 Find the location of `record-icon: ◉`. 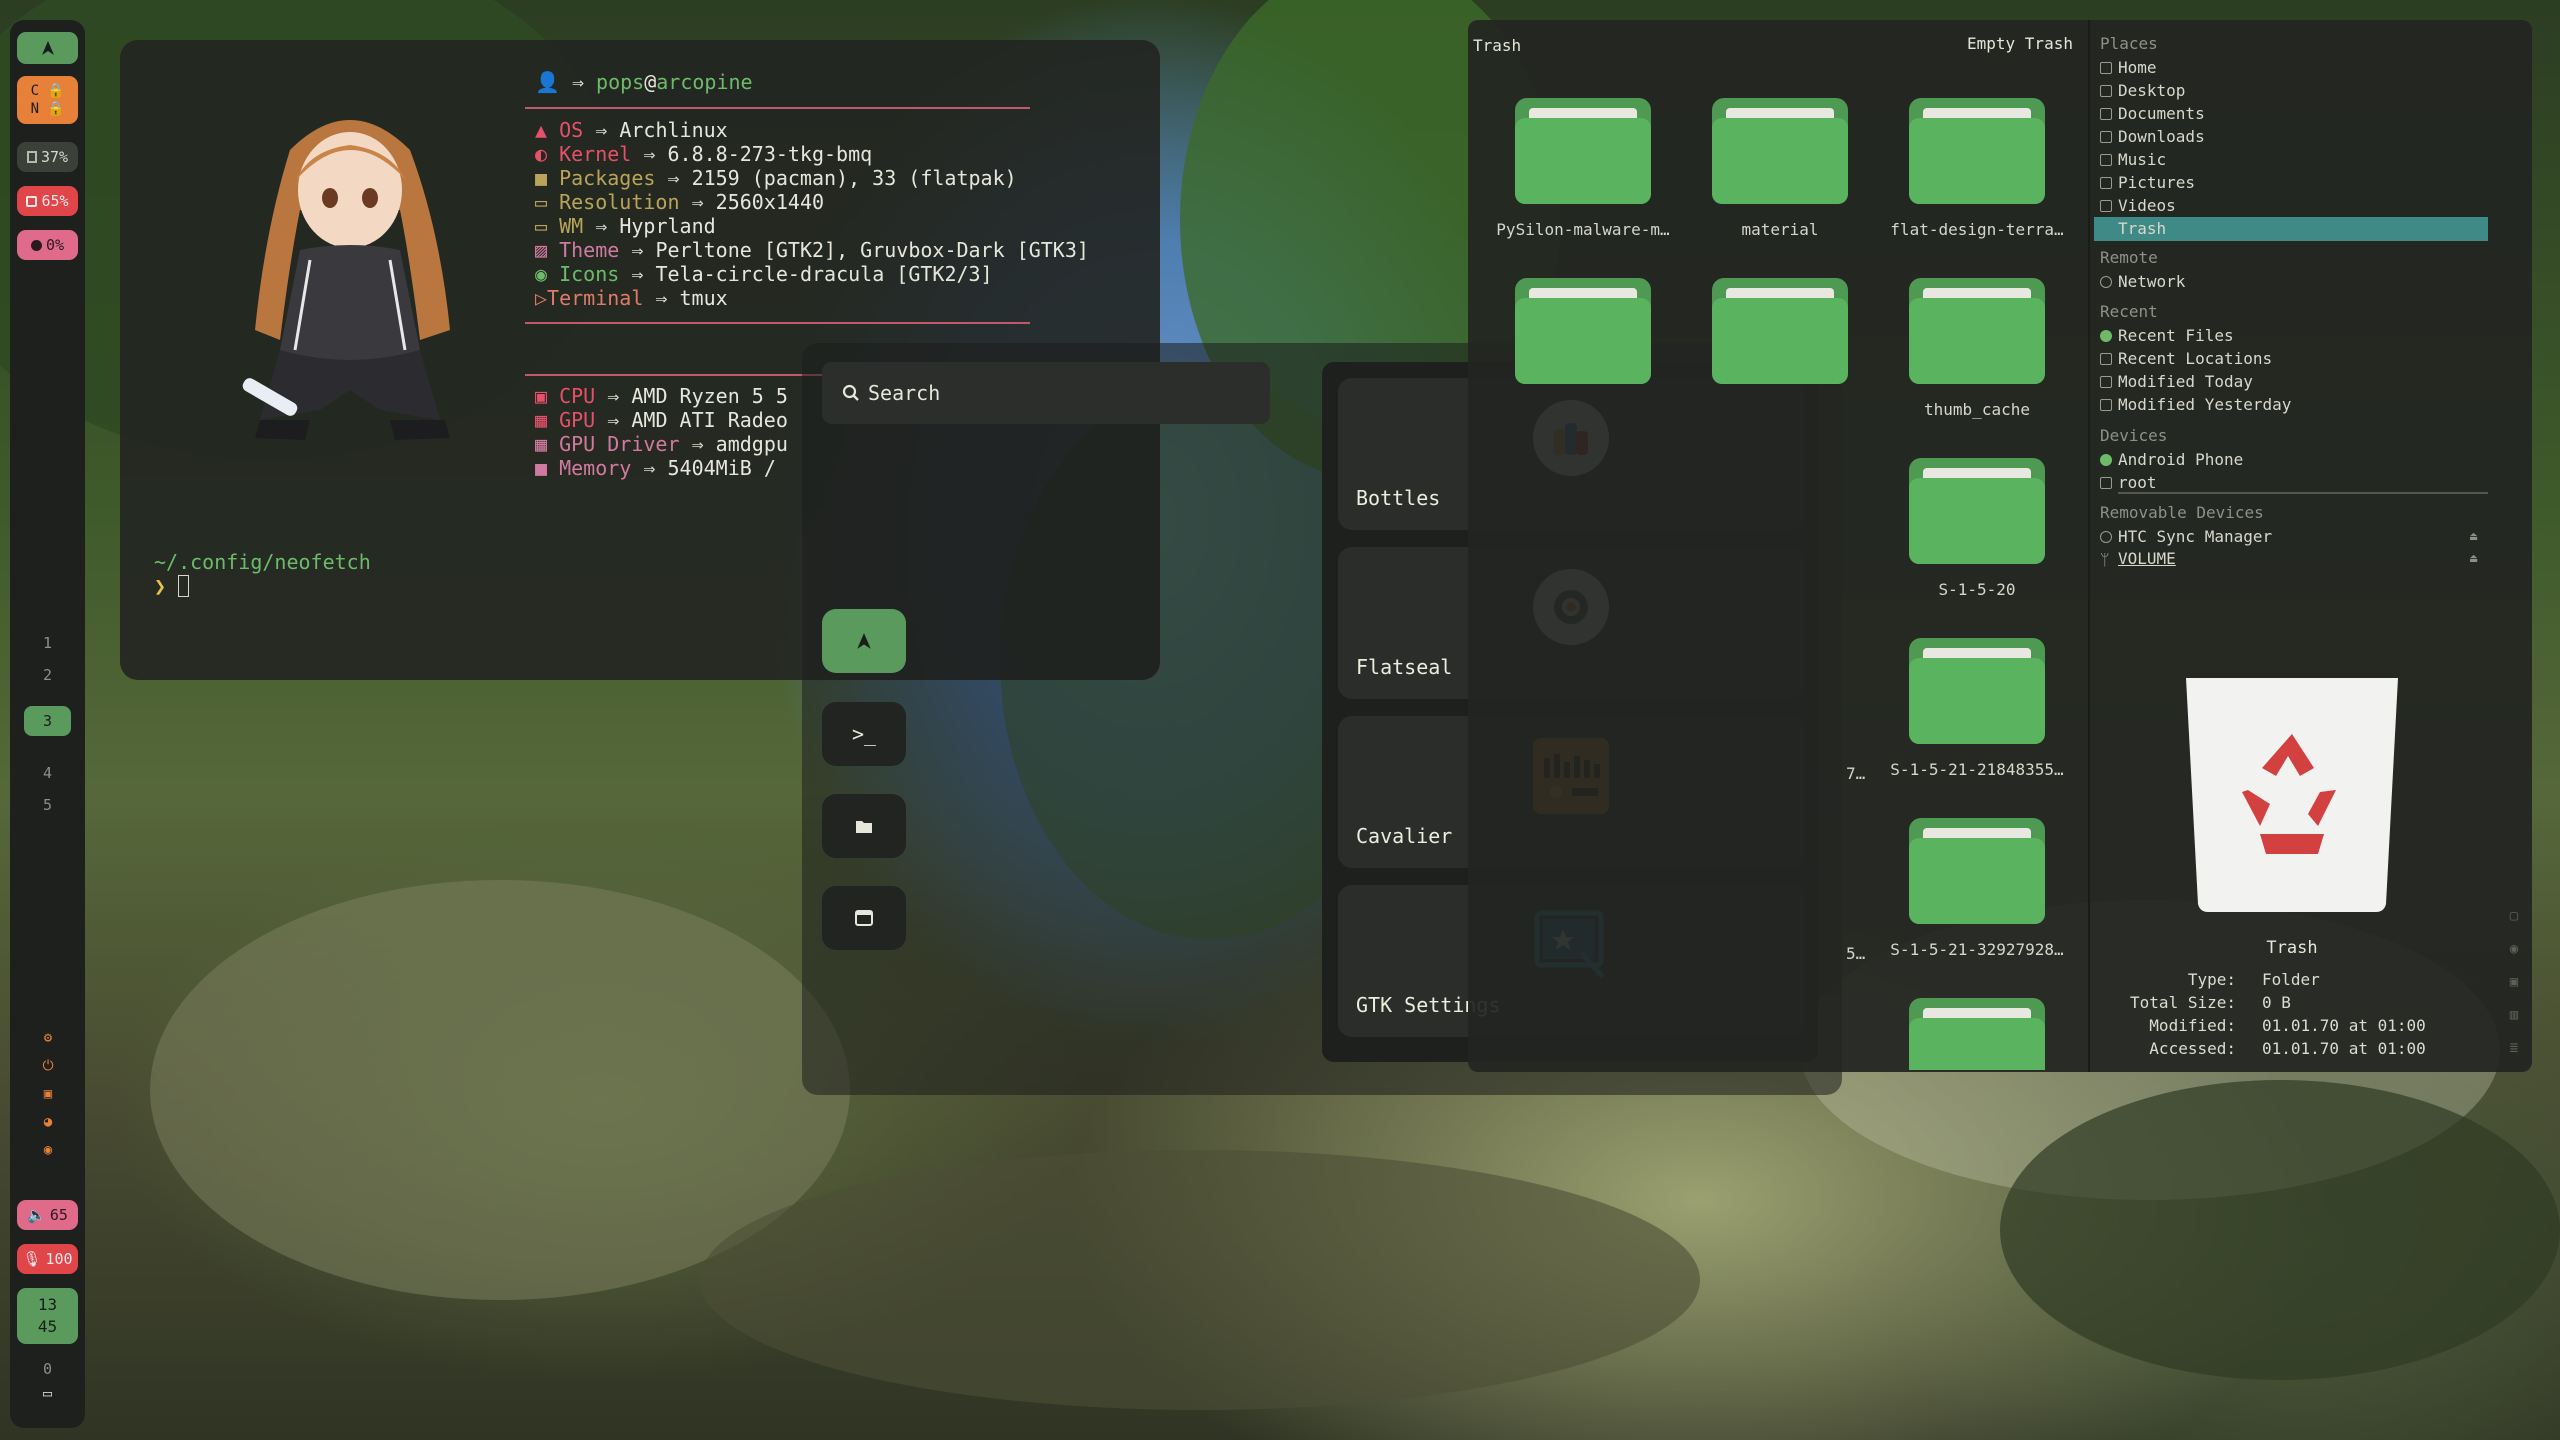

record-icon: ◉ is located at coordinates (48, 1150).